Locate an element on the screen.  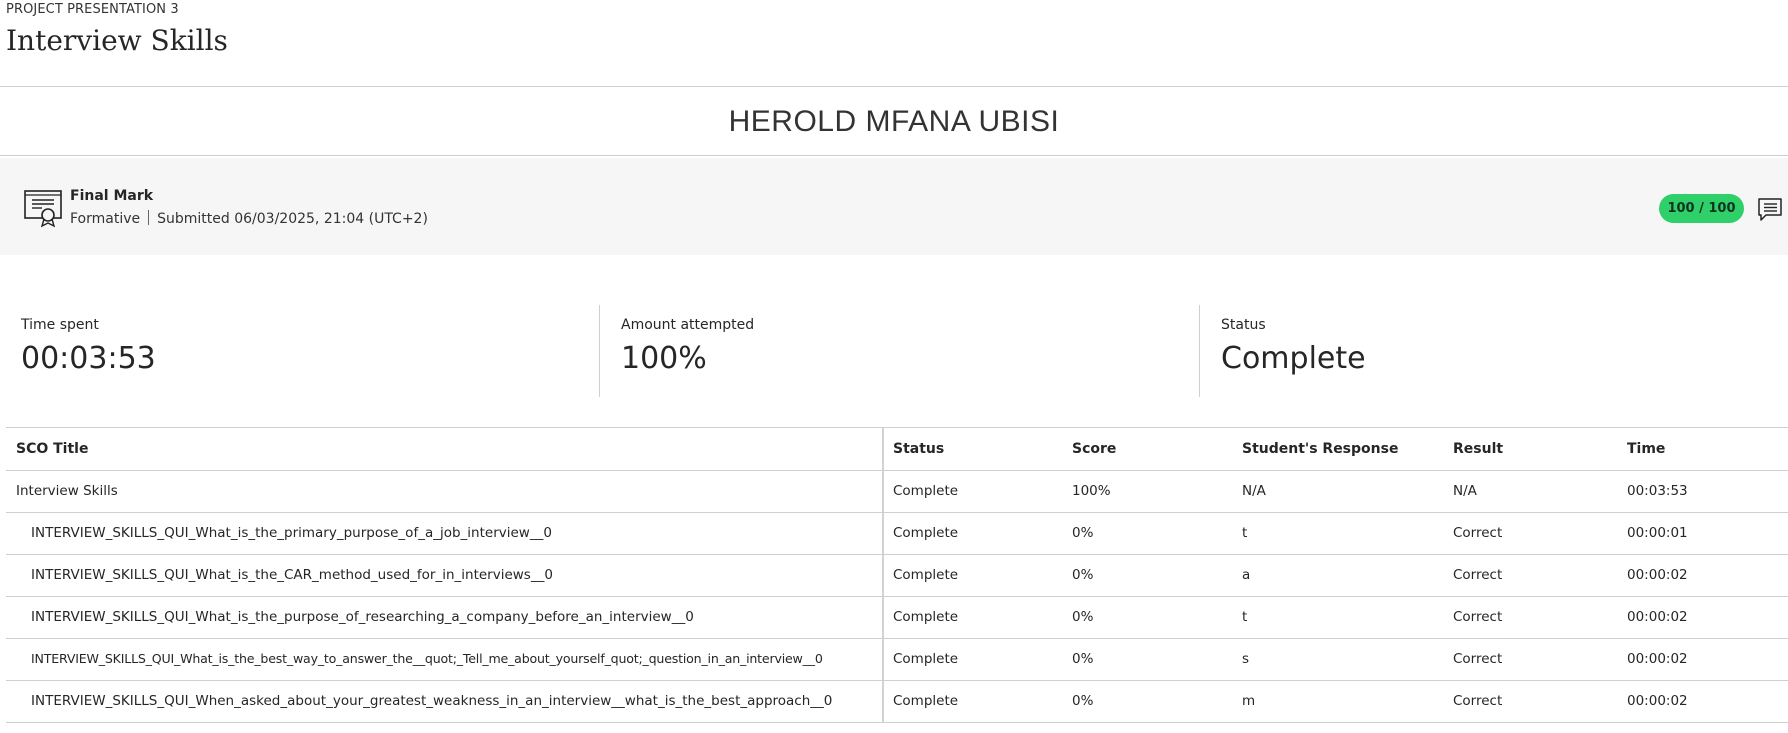
header-sco-title: SCO Title is located at coordinates (52, 449).